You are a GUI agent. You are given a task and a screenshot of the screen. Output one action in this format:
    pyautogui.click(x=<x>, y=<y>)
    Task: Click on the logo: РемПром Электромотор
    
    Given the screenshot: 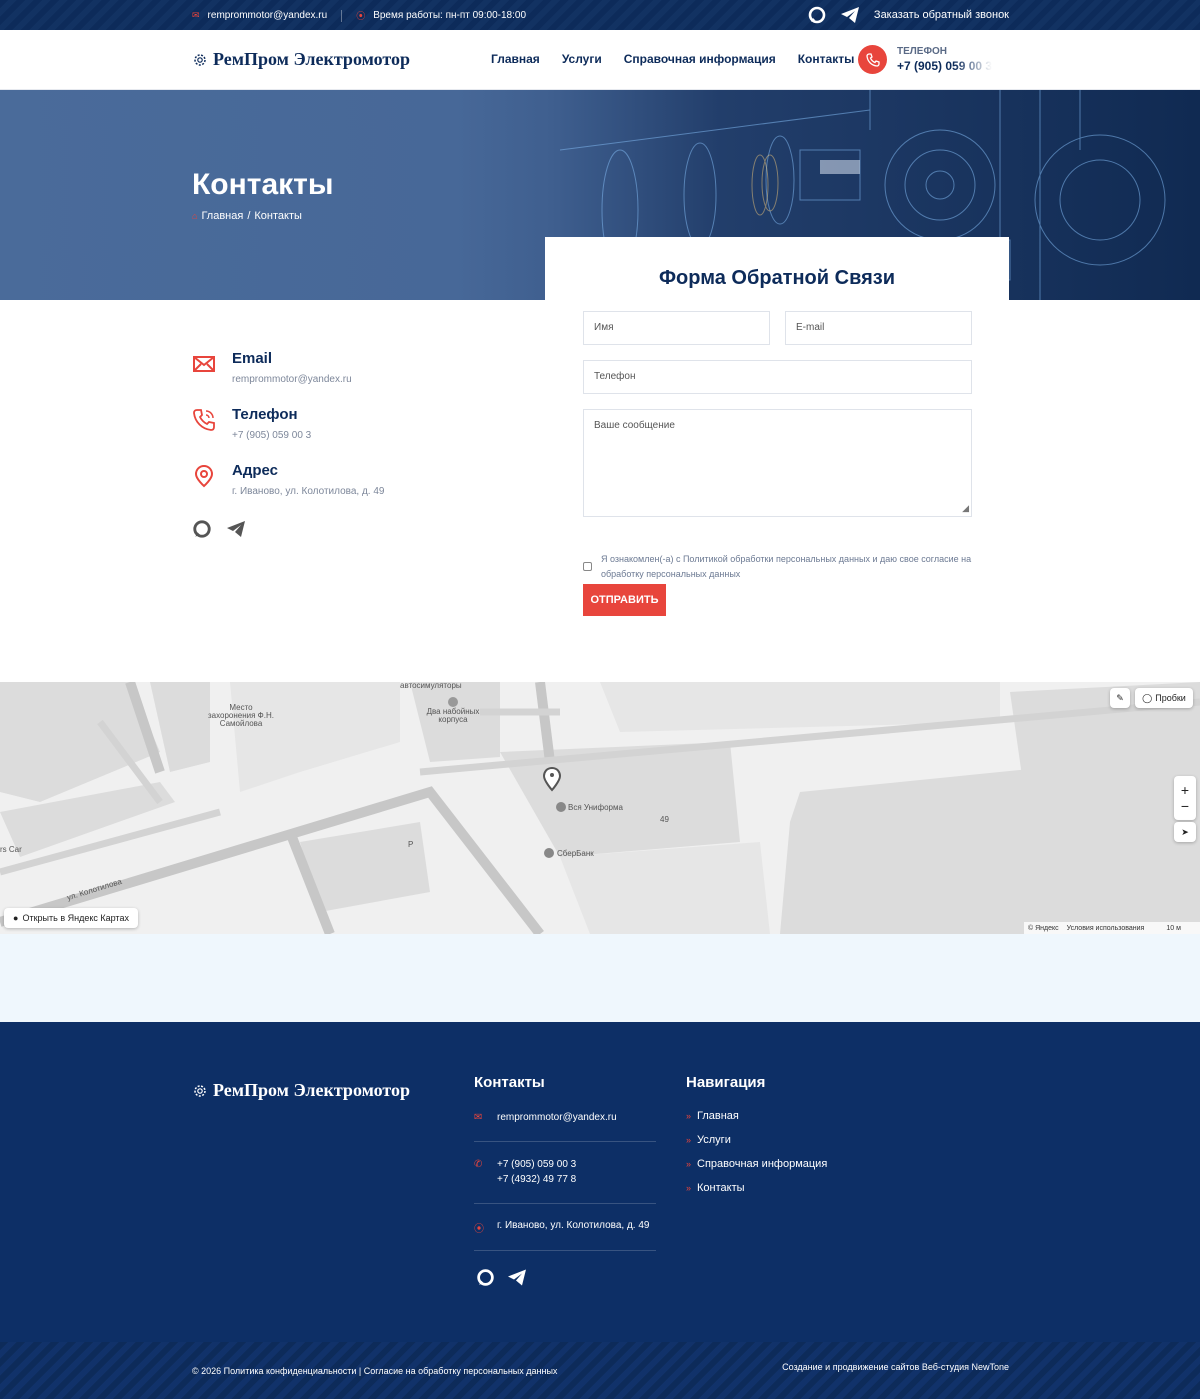 What is the action you would take?
    pyautogui.click(x=301, y=59)
    